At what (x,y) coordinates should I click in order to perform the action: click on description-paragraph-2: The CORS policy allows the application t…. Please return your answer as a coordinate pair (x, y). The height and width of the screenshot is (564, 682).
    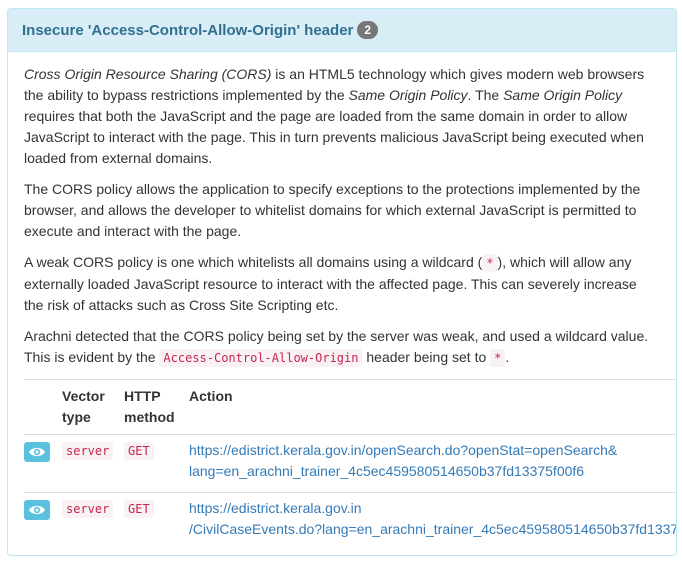
    Looking at the image, I should click on (332, 210).